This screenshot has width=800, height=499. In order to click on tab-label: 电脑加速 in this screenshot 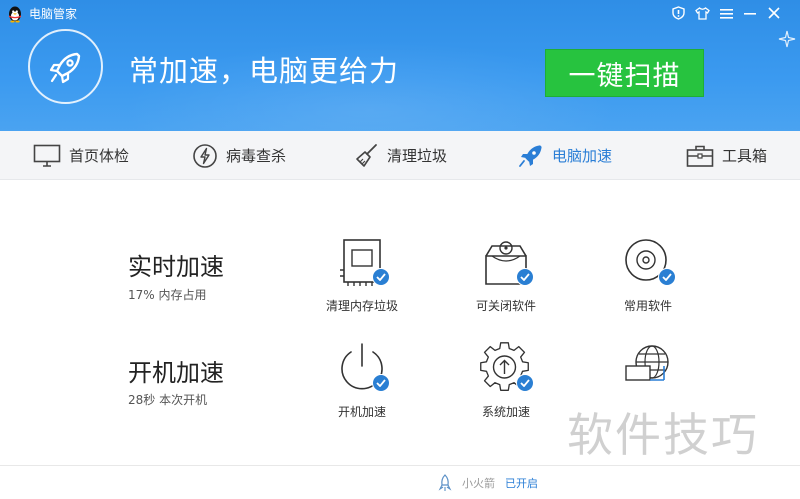, I will do `click(582, 156)`.